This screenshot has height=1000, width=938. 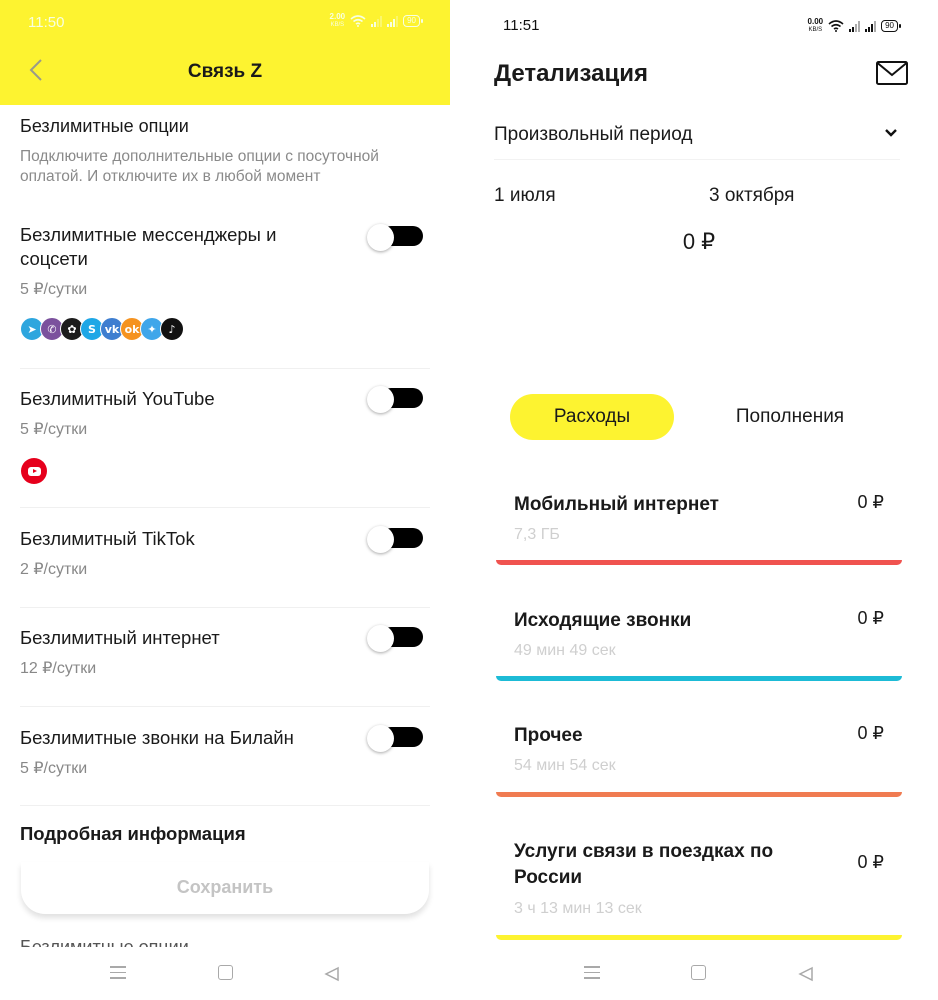 What do you see at coordinates (157, 737) in the screenshot?
I see `option-name: Безлимитные звонки на Билайн` at bounding box center [157, 737].